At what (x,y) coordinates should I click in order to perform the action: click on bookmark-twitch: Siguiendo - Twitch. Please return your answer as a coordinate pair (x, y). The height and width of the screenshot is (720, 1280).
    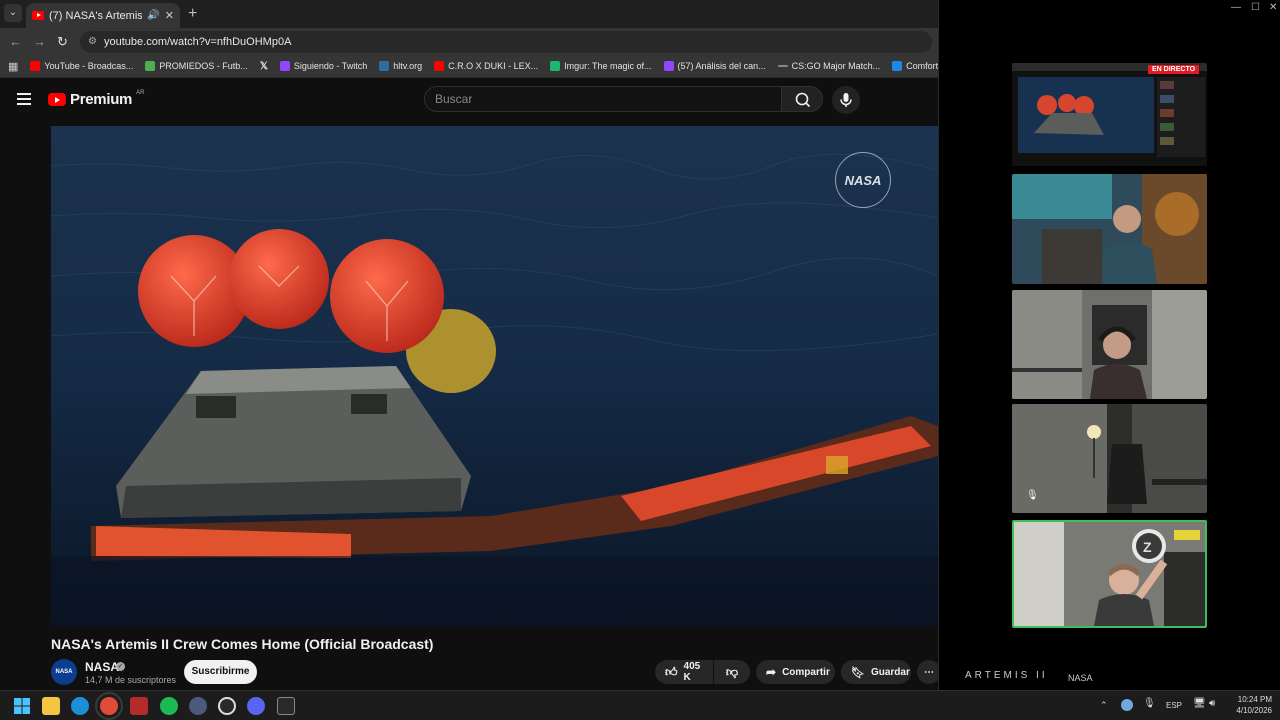
    Looking at the image, I should click on (323, 66).